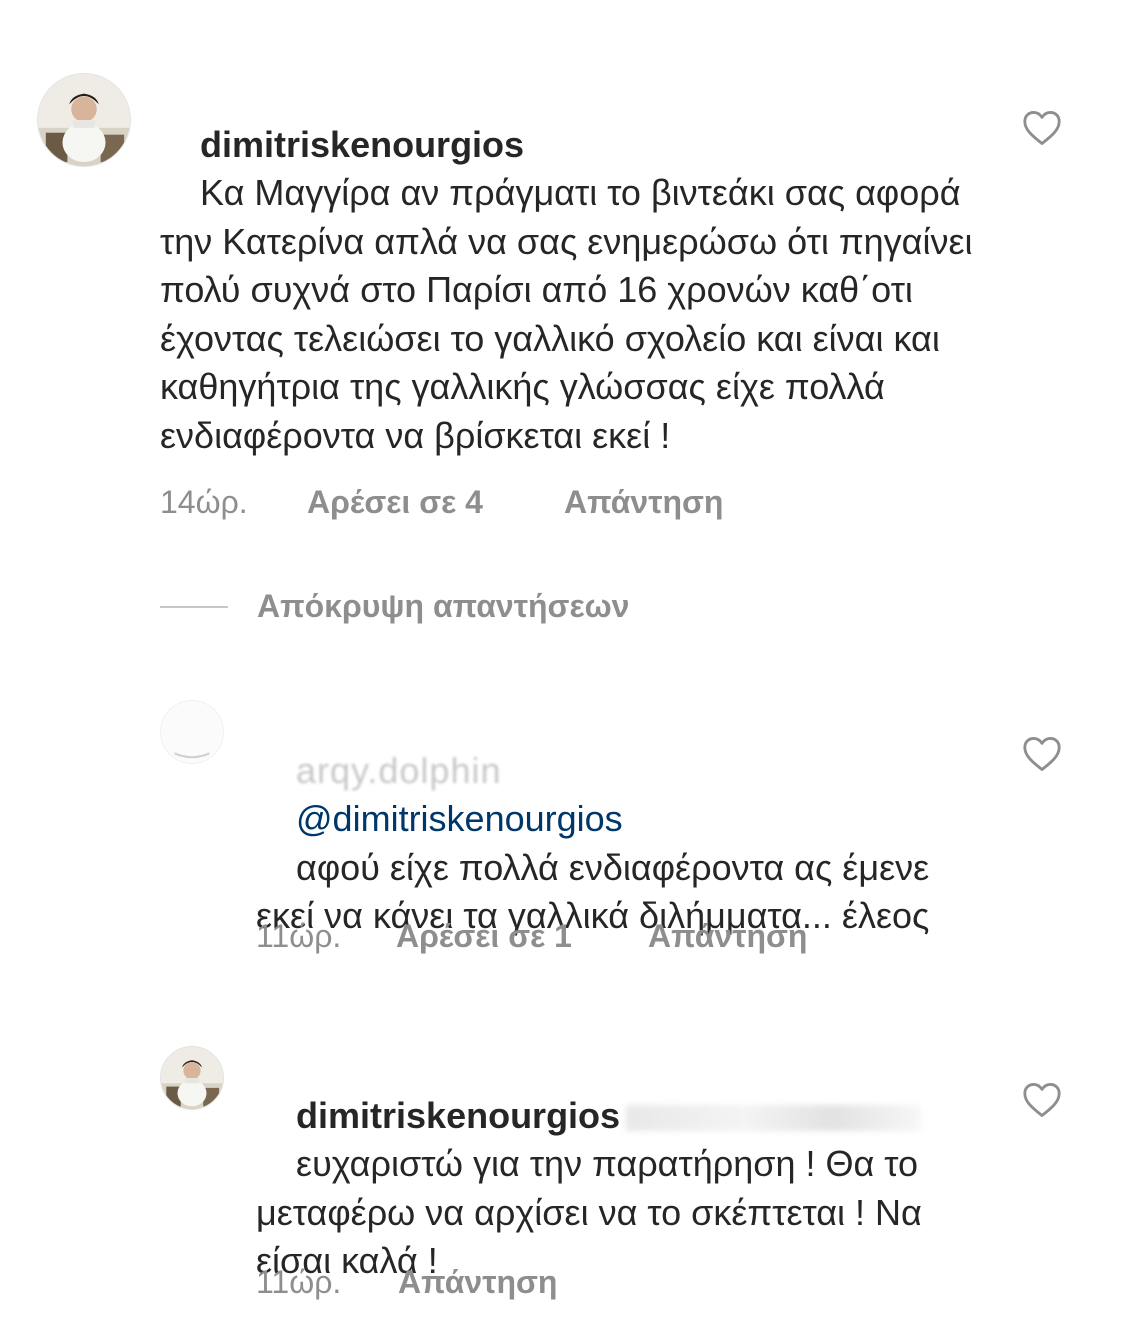 The width and height of the screenshot is (1125, 1334). Describe the element at coordinates (362, 144) in the screenshot. I see `comment-username: dimitriskenourgios` at that location.